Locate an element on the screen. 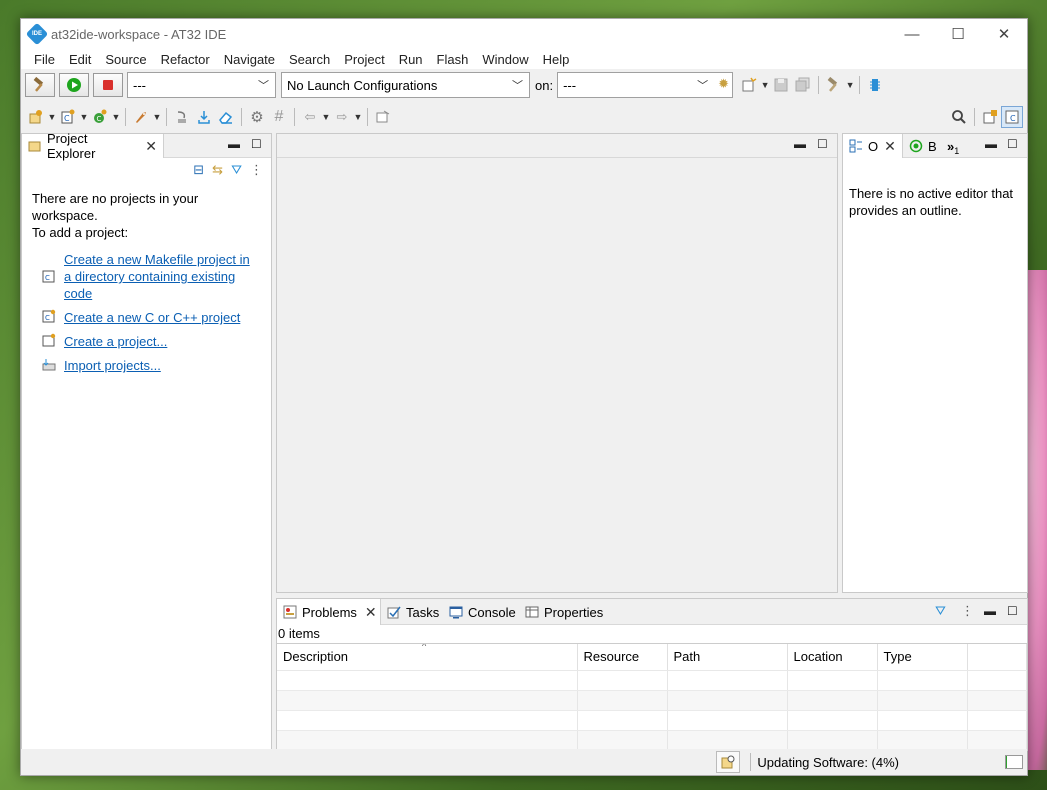  minimize-button: — is located at coordinates (912, 34).